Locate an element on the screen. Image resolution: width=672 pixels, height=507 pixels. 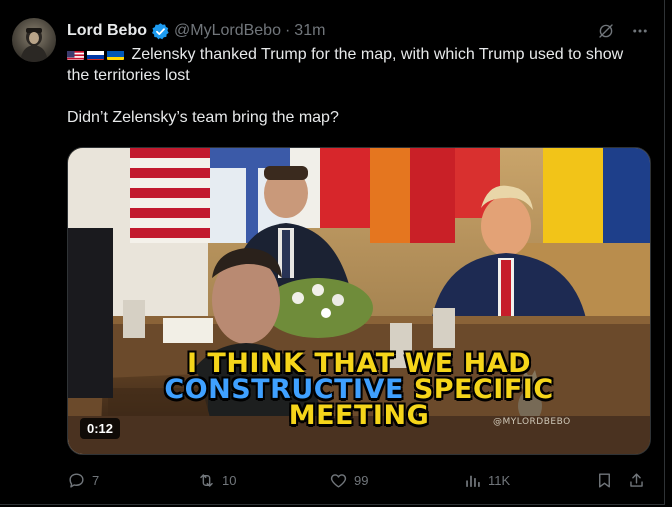
more-options-icon is located at coordinates (640, 31).